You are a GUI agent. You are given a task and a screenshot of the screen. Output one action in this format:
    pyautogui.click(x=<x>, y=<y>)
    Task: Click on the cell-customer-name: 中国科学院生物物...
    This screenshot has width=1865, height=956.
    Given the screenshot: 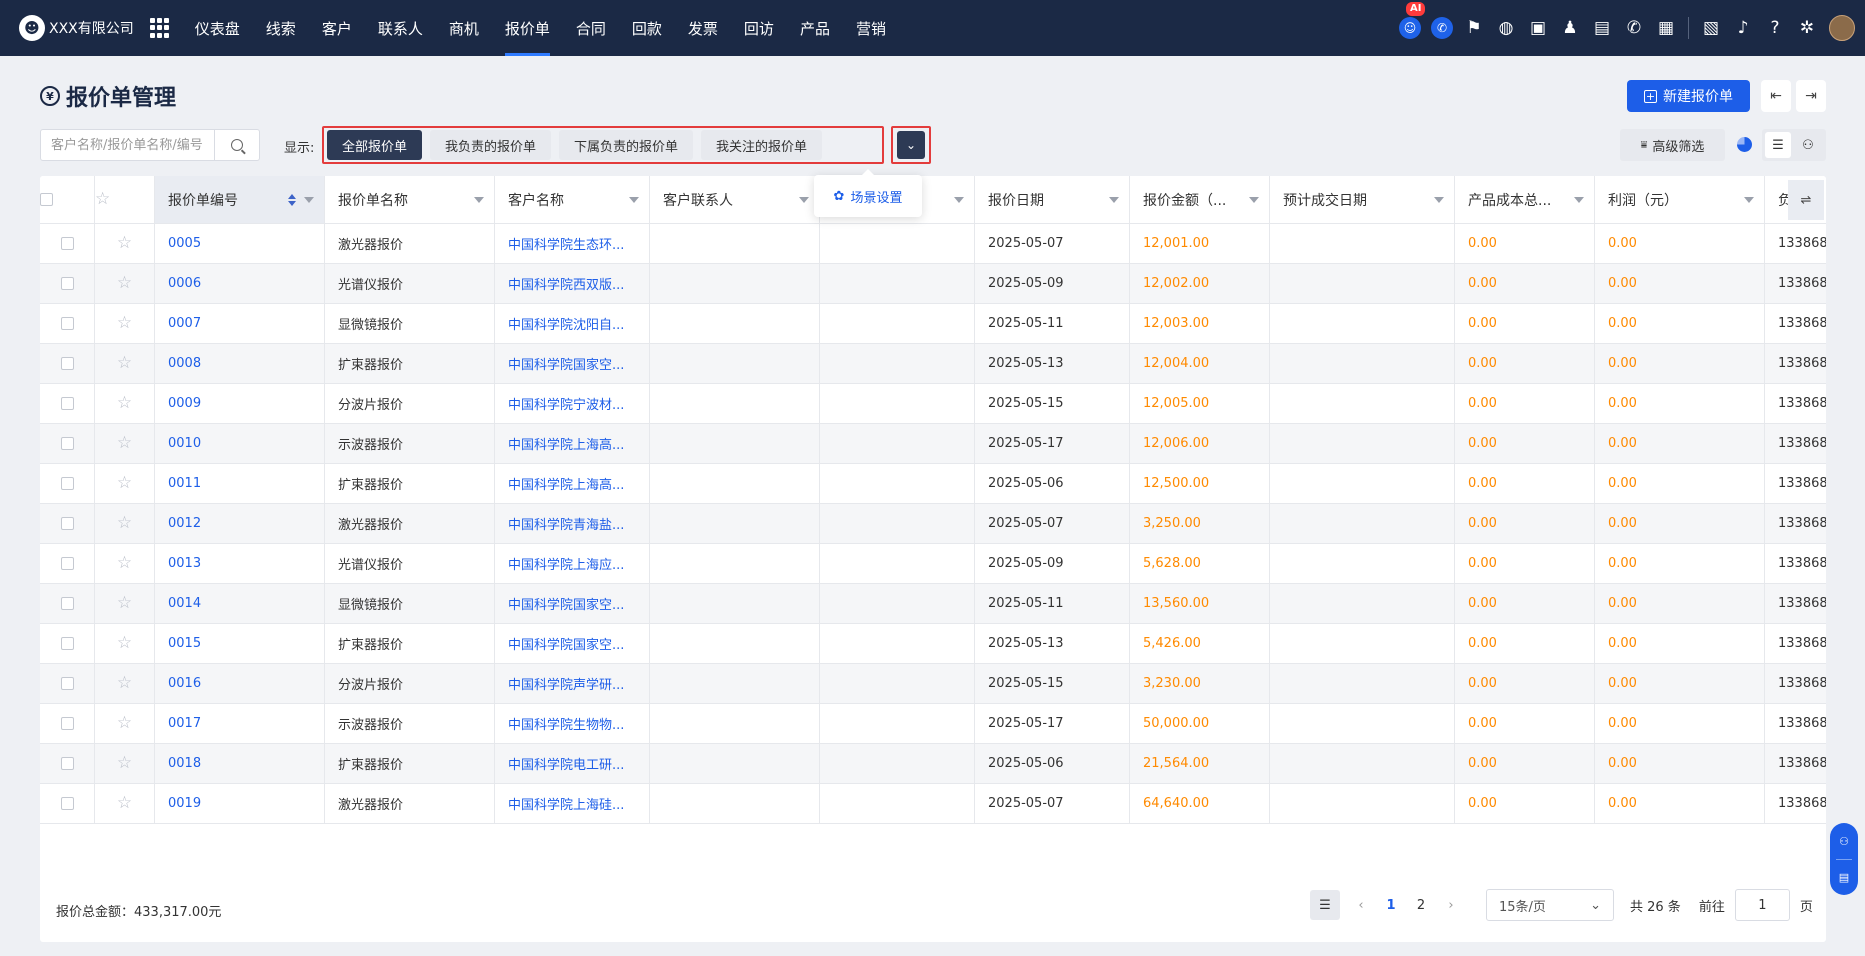 What is the action you would take?
    pyautogui.click(x=572, y=723)
    